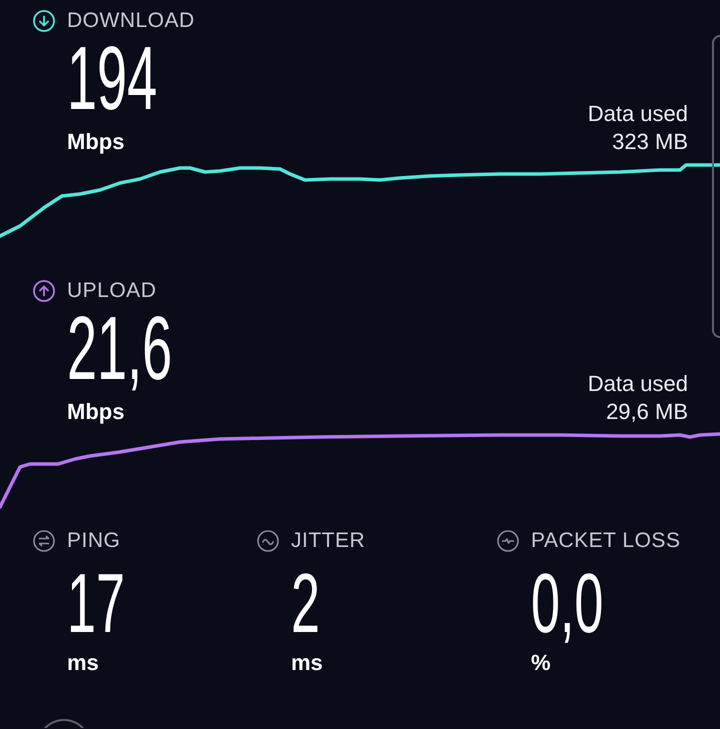 The width and height of the screenshot is (720, 729). What do you see at coordinates (131, 21) in the screenshot?
I see `test-label: DOWNLOAD` at bounding box center [131, 21].